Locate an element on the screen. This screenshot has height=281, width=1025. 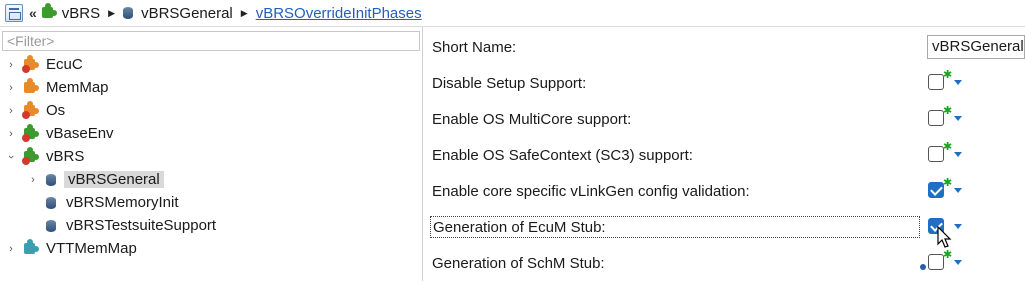
puzzle-teal-icon is located at coordinates (31, 248).